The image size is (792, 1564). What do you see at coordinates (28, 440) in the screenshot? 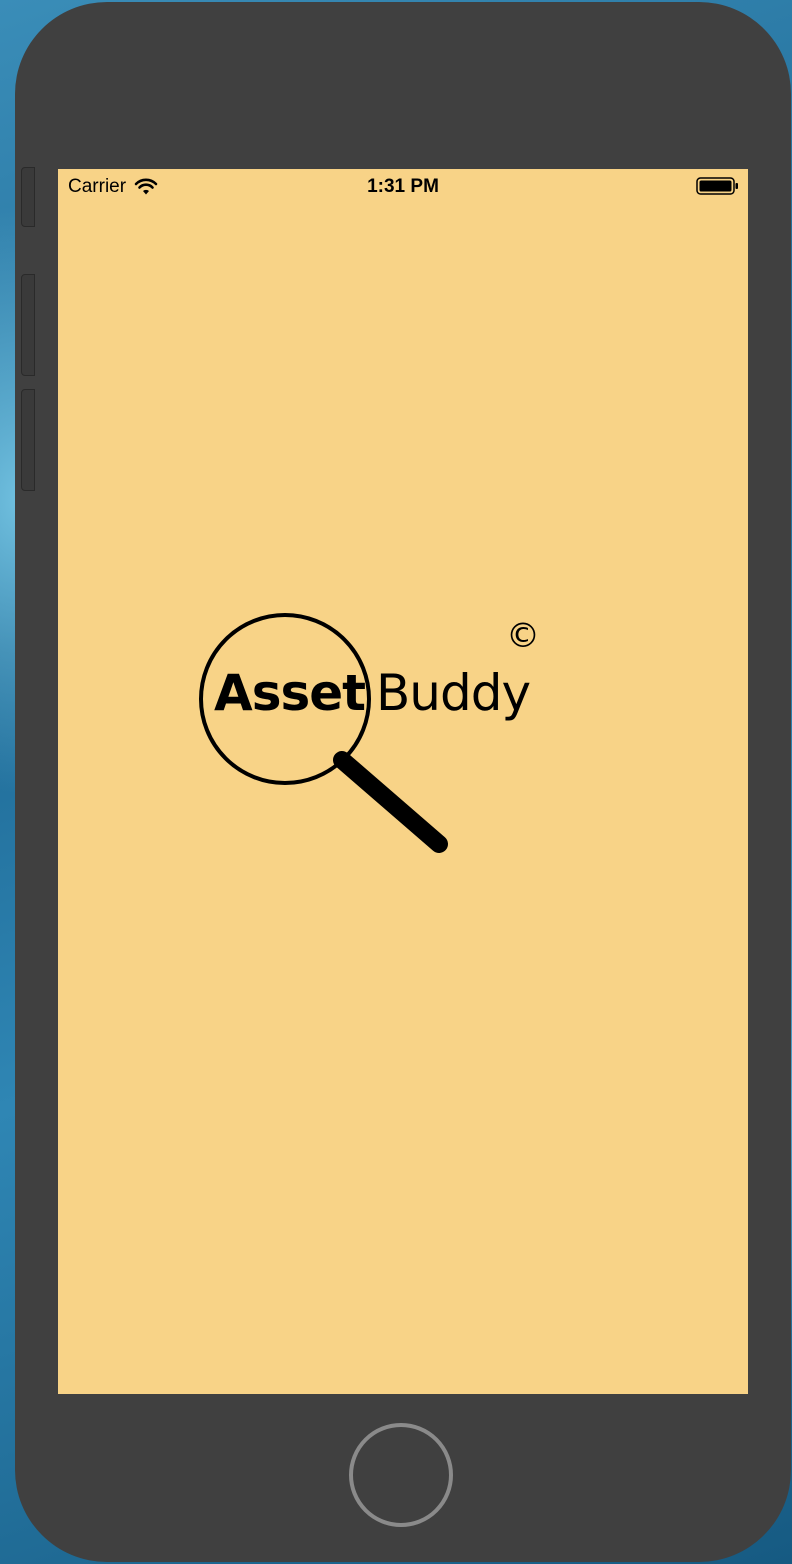
I see `volume-down-button` at bounding box center [28, 440].